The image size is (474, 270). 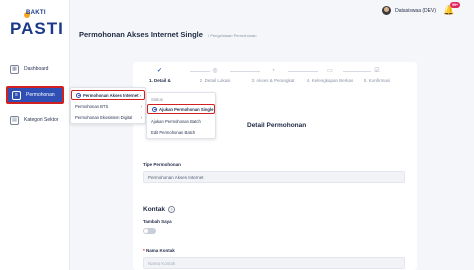 I want to click on sidebar-item-kategori-sektor: ▤ Kategori Sektor, so click(x=35, y=120).